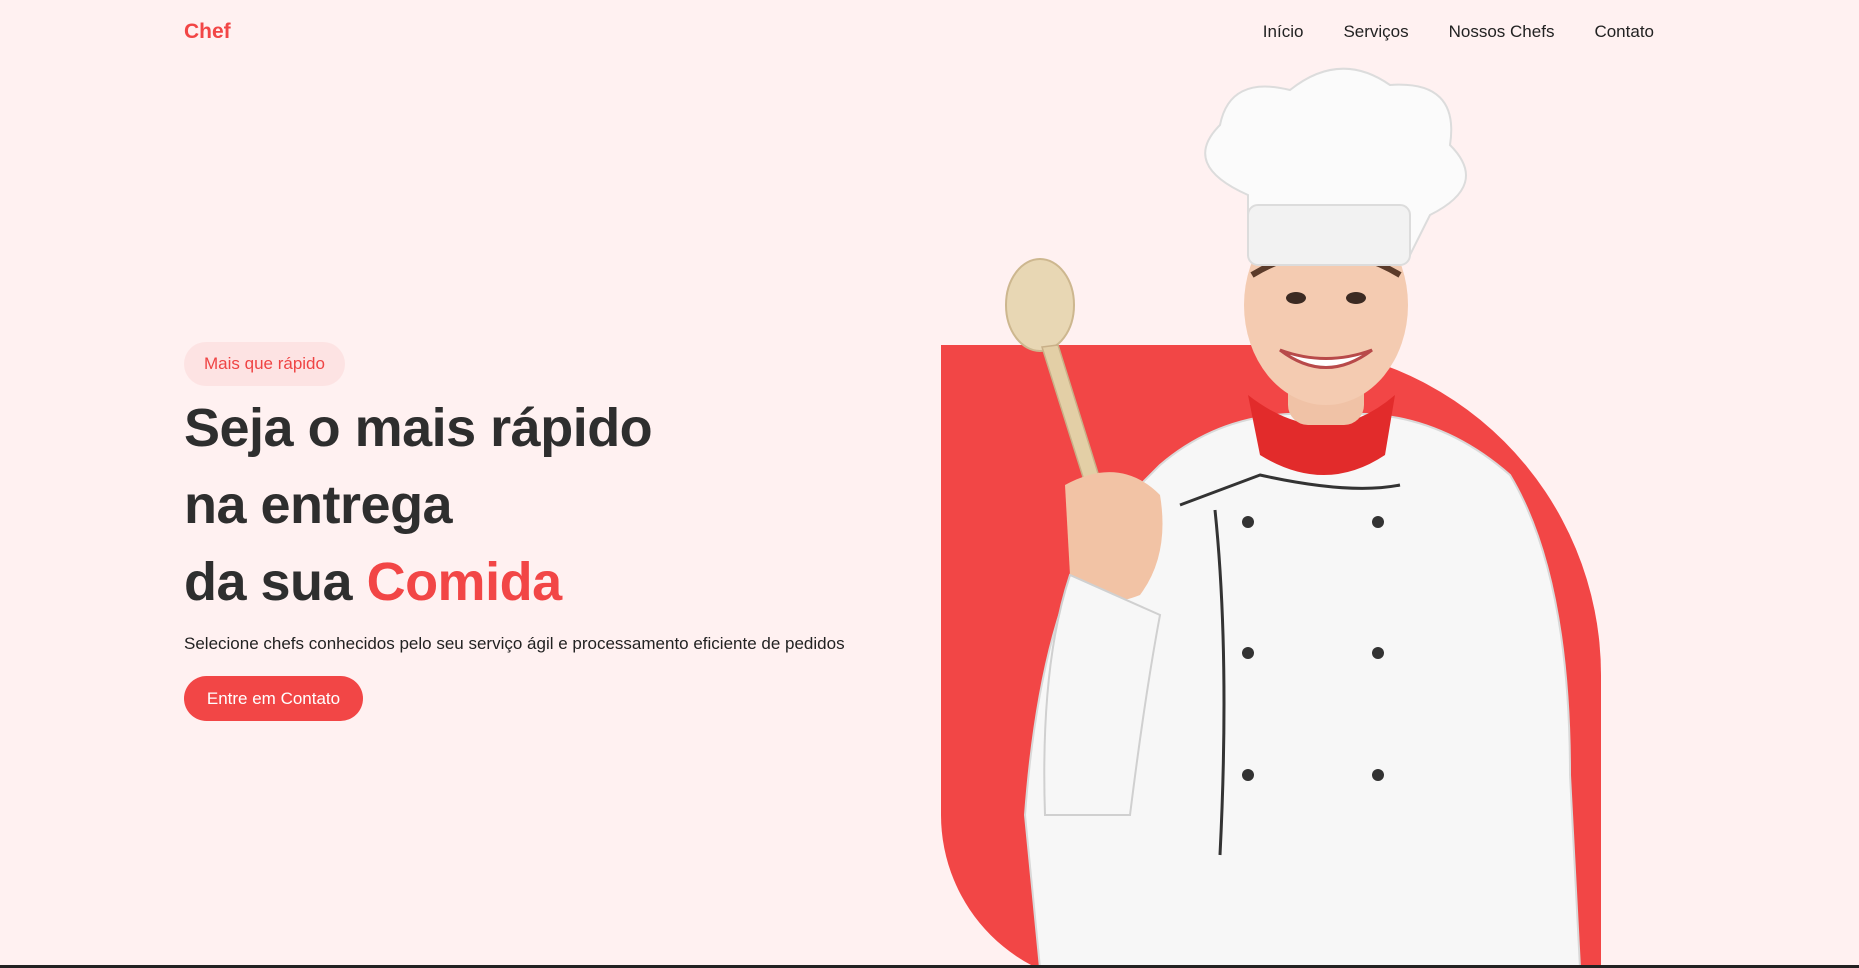 The image size is (1859, 968). Describe the element at coordinates (318, 505) in the screenshot. I see `headline-line-2: na entrega` at that location.